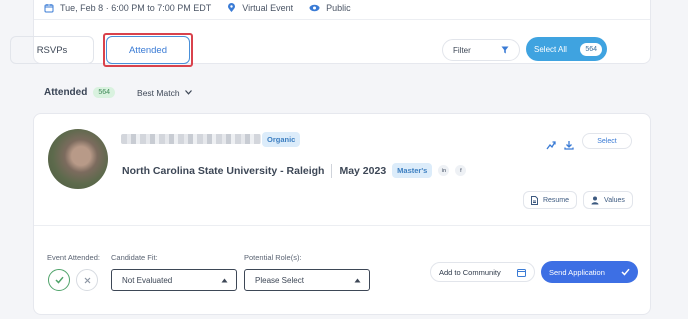 This screenshot has height=319, width=688. Describe the element at coordinates (412, 170) in the screenshot. I see `degree-badge: Master's` at that location.